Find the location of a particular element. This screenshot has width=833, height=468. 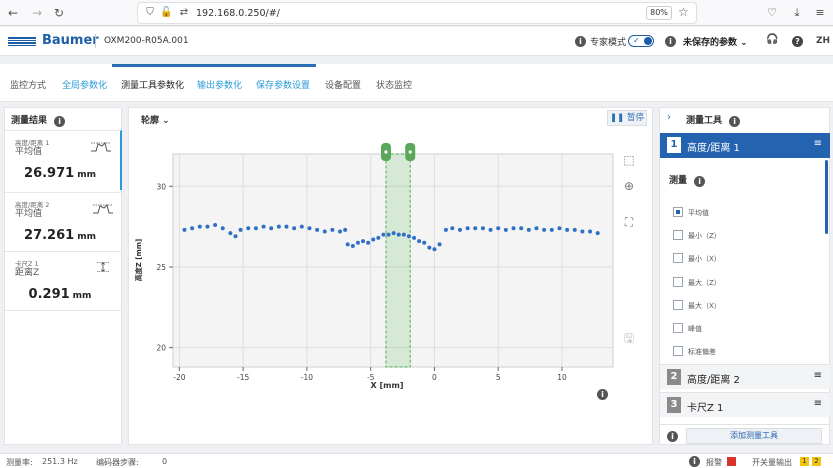

pause-label: 暂停 is located at coordinates (635, 118).